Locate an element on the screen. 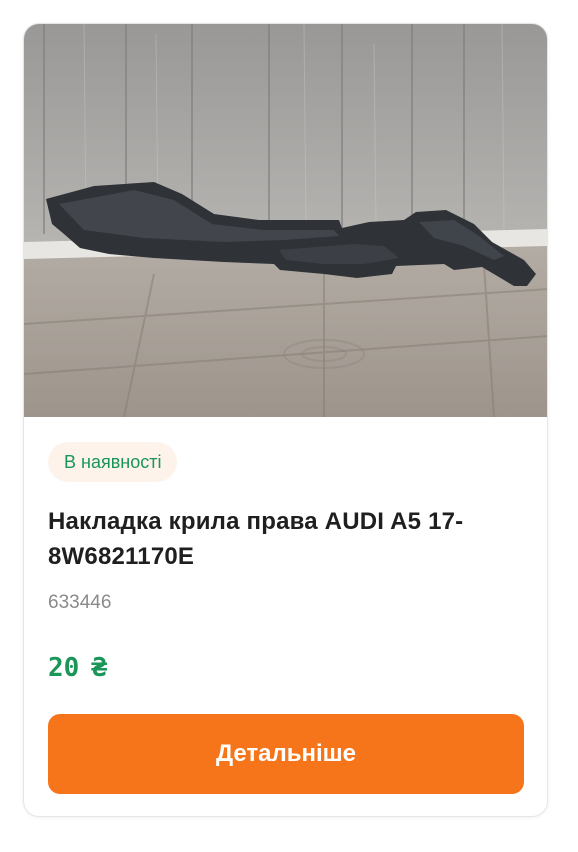 The width and height of the screenshot is (578, 852). product-price: 20 ₴ is located at coordinates (77, 668).